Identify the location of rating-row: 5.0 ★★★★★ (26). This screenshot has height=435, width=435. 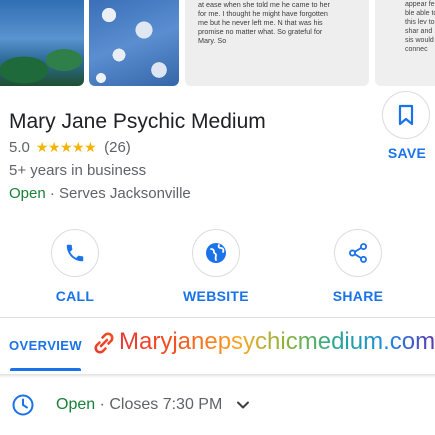
(70, 147).